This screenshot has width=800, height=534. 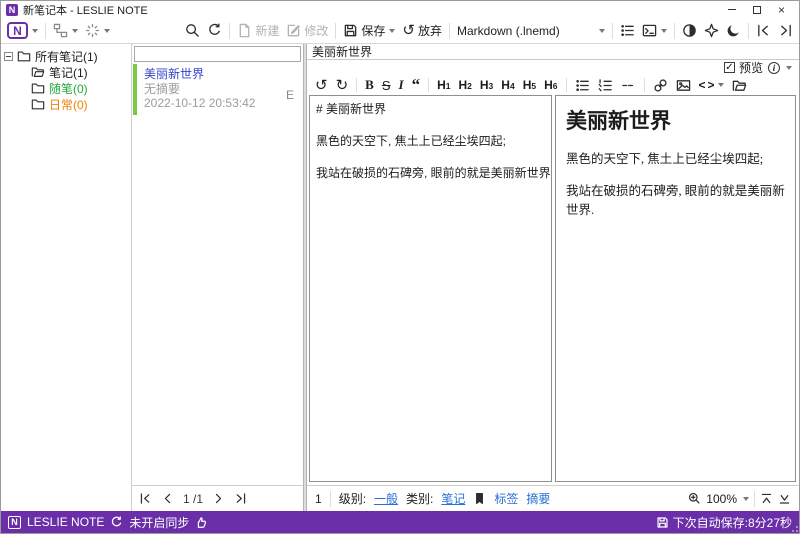 What do you see at coordinates (430, 125) in the screenshot?
I see `source-line` at bounding box center [430, 125].